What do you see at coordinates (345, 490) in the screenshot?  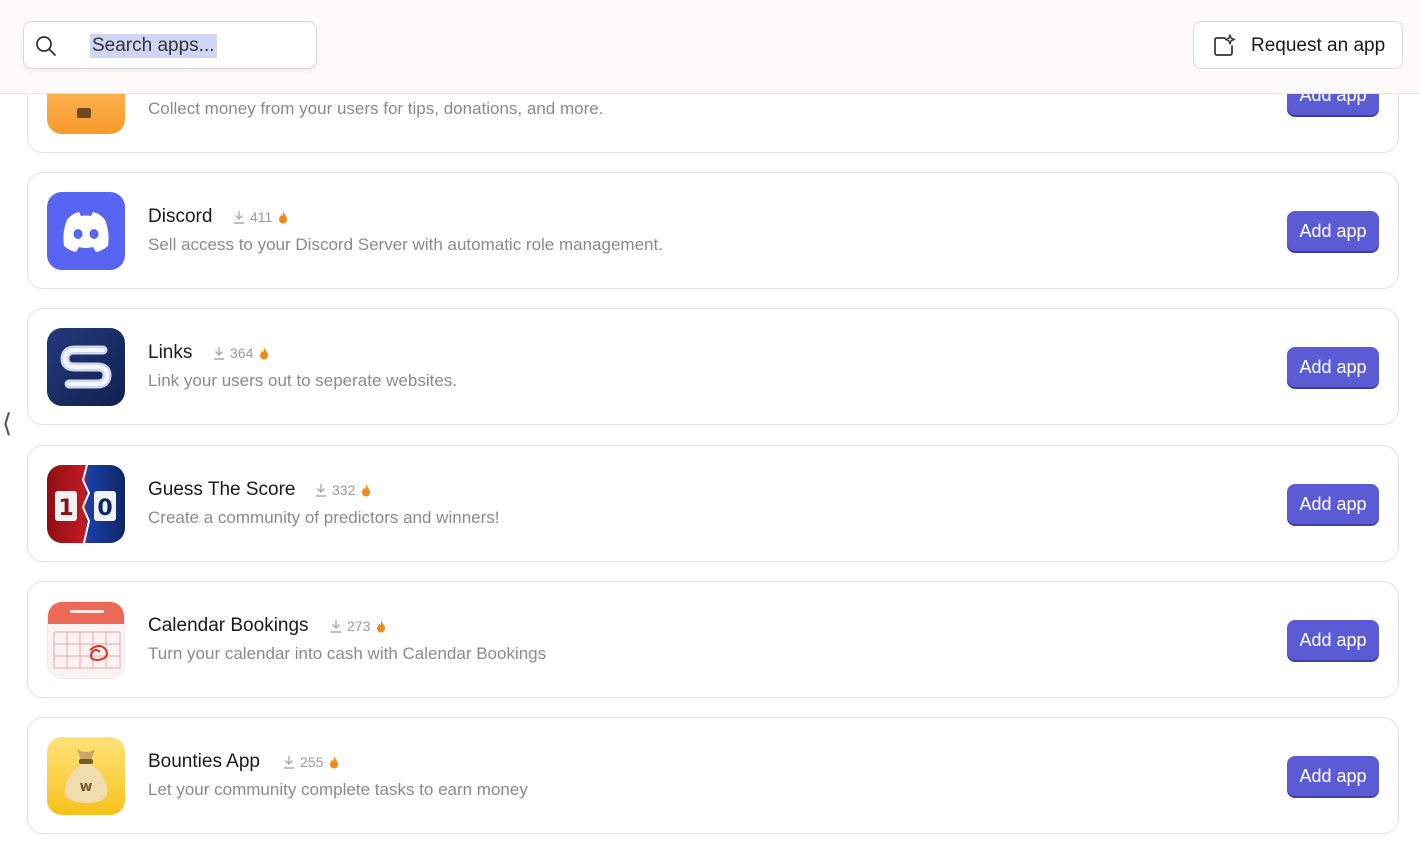 I see `download-count: 332` at bounding box center [345, 490].